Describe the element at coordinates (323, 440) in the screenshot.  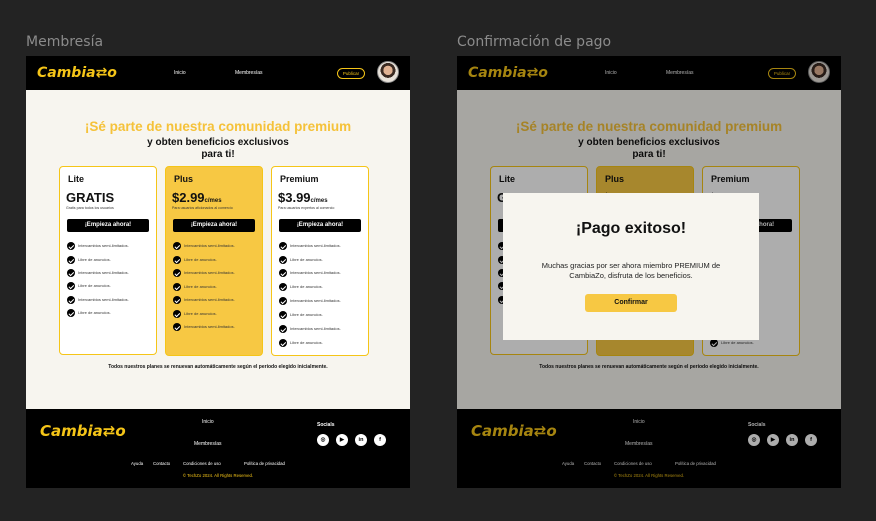
I see `instagram-icon: ◎` at that location.